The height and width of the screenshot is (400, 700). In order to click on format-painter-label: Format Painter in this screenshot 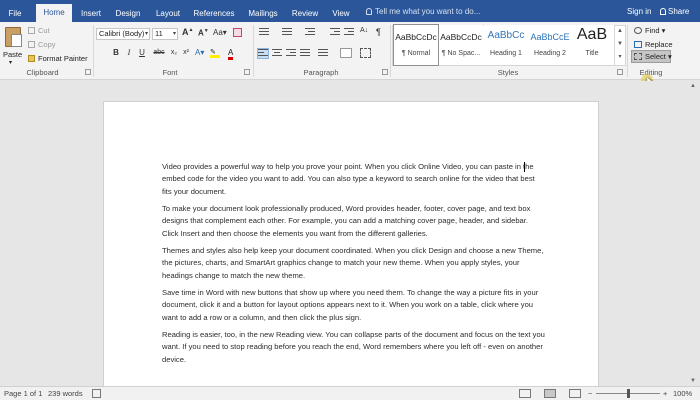, I will do `click(63, 58)`.